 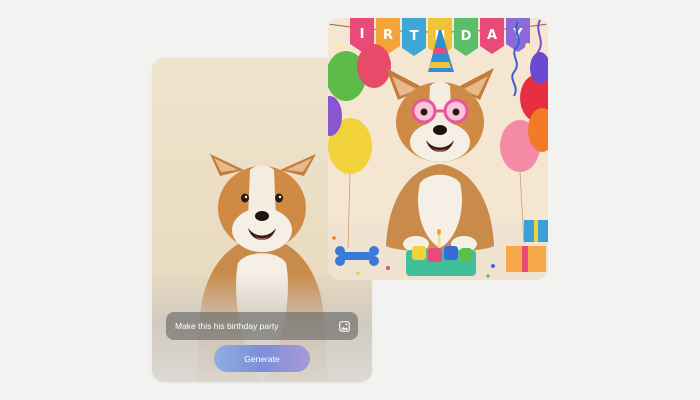 I want to click on svg-text: I, so click(x=362, y=34).